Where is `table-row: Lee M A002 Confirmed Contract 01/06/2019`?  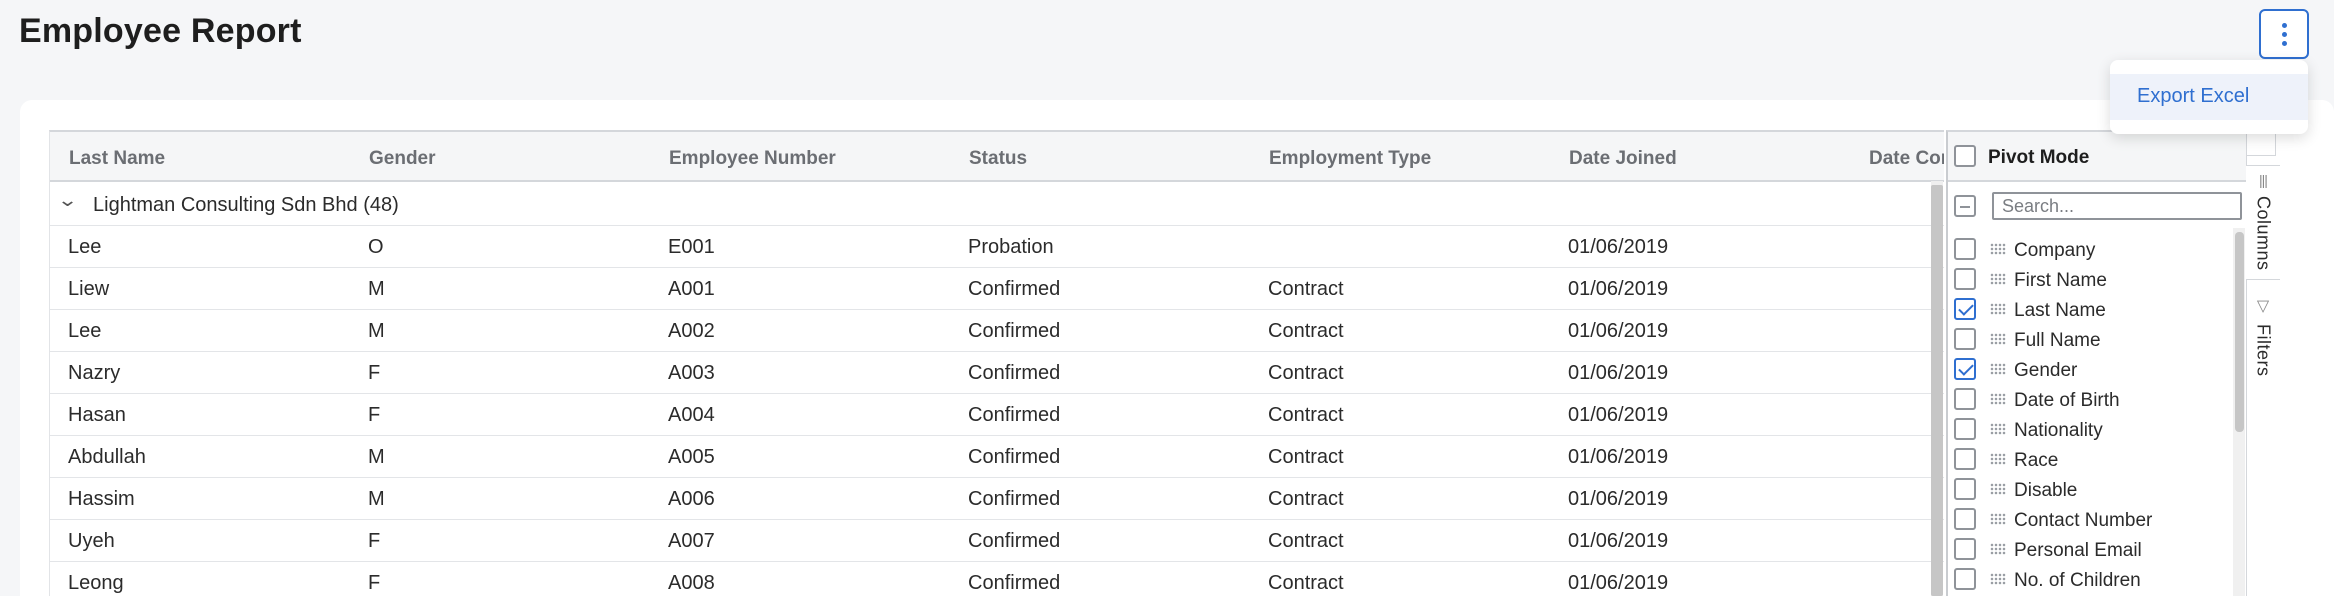 table-row: Lee M A002 Confirmed Contract 01/06/2019 is located at coordinates (997, 331).